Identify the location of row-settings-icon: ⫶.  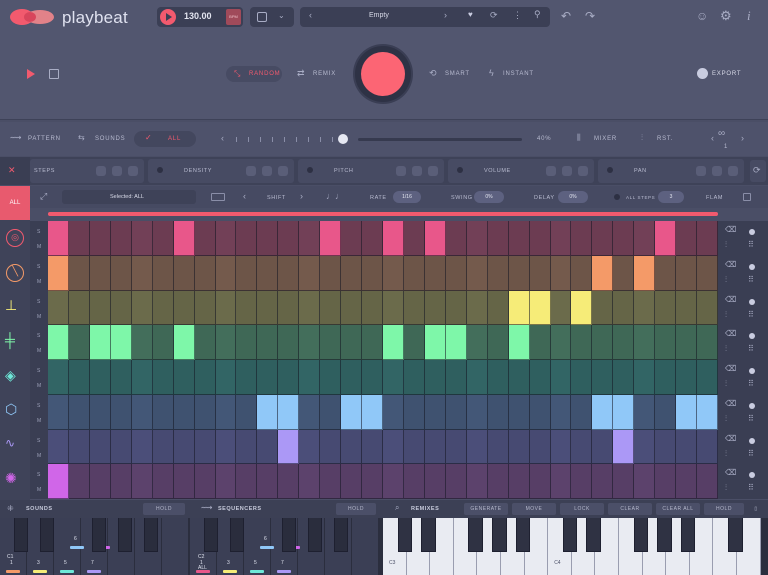
(726, 314).